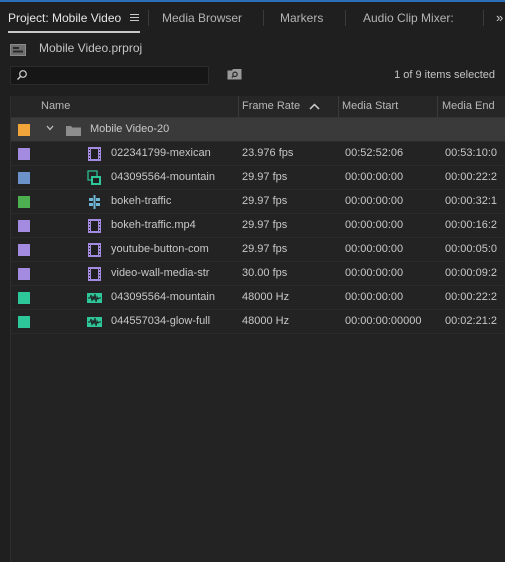 The height and width of the screenshot is (562, 505). Describe the element at coordinates (252, 1) in the screenshot. I see `active-panel-highlight` at that location.